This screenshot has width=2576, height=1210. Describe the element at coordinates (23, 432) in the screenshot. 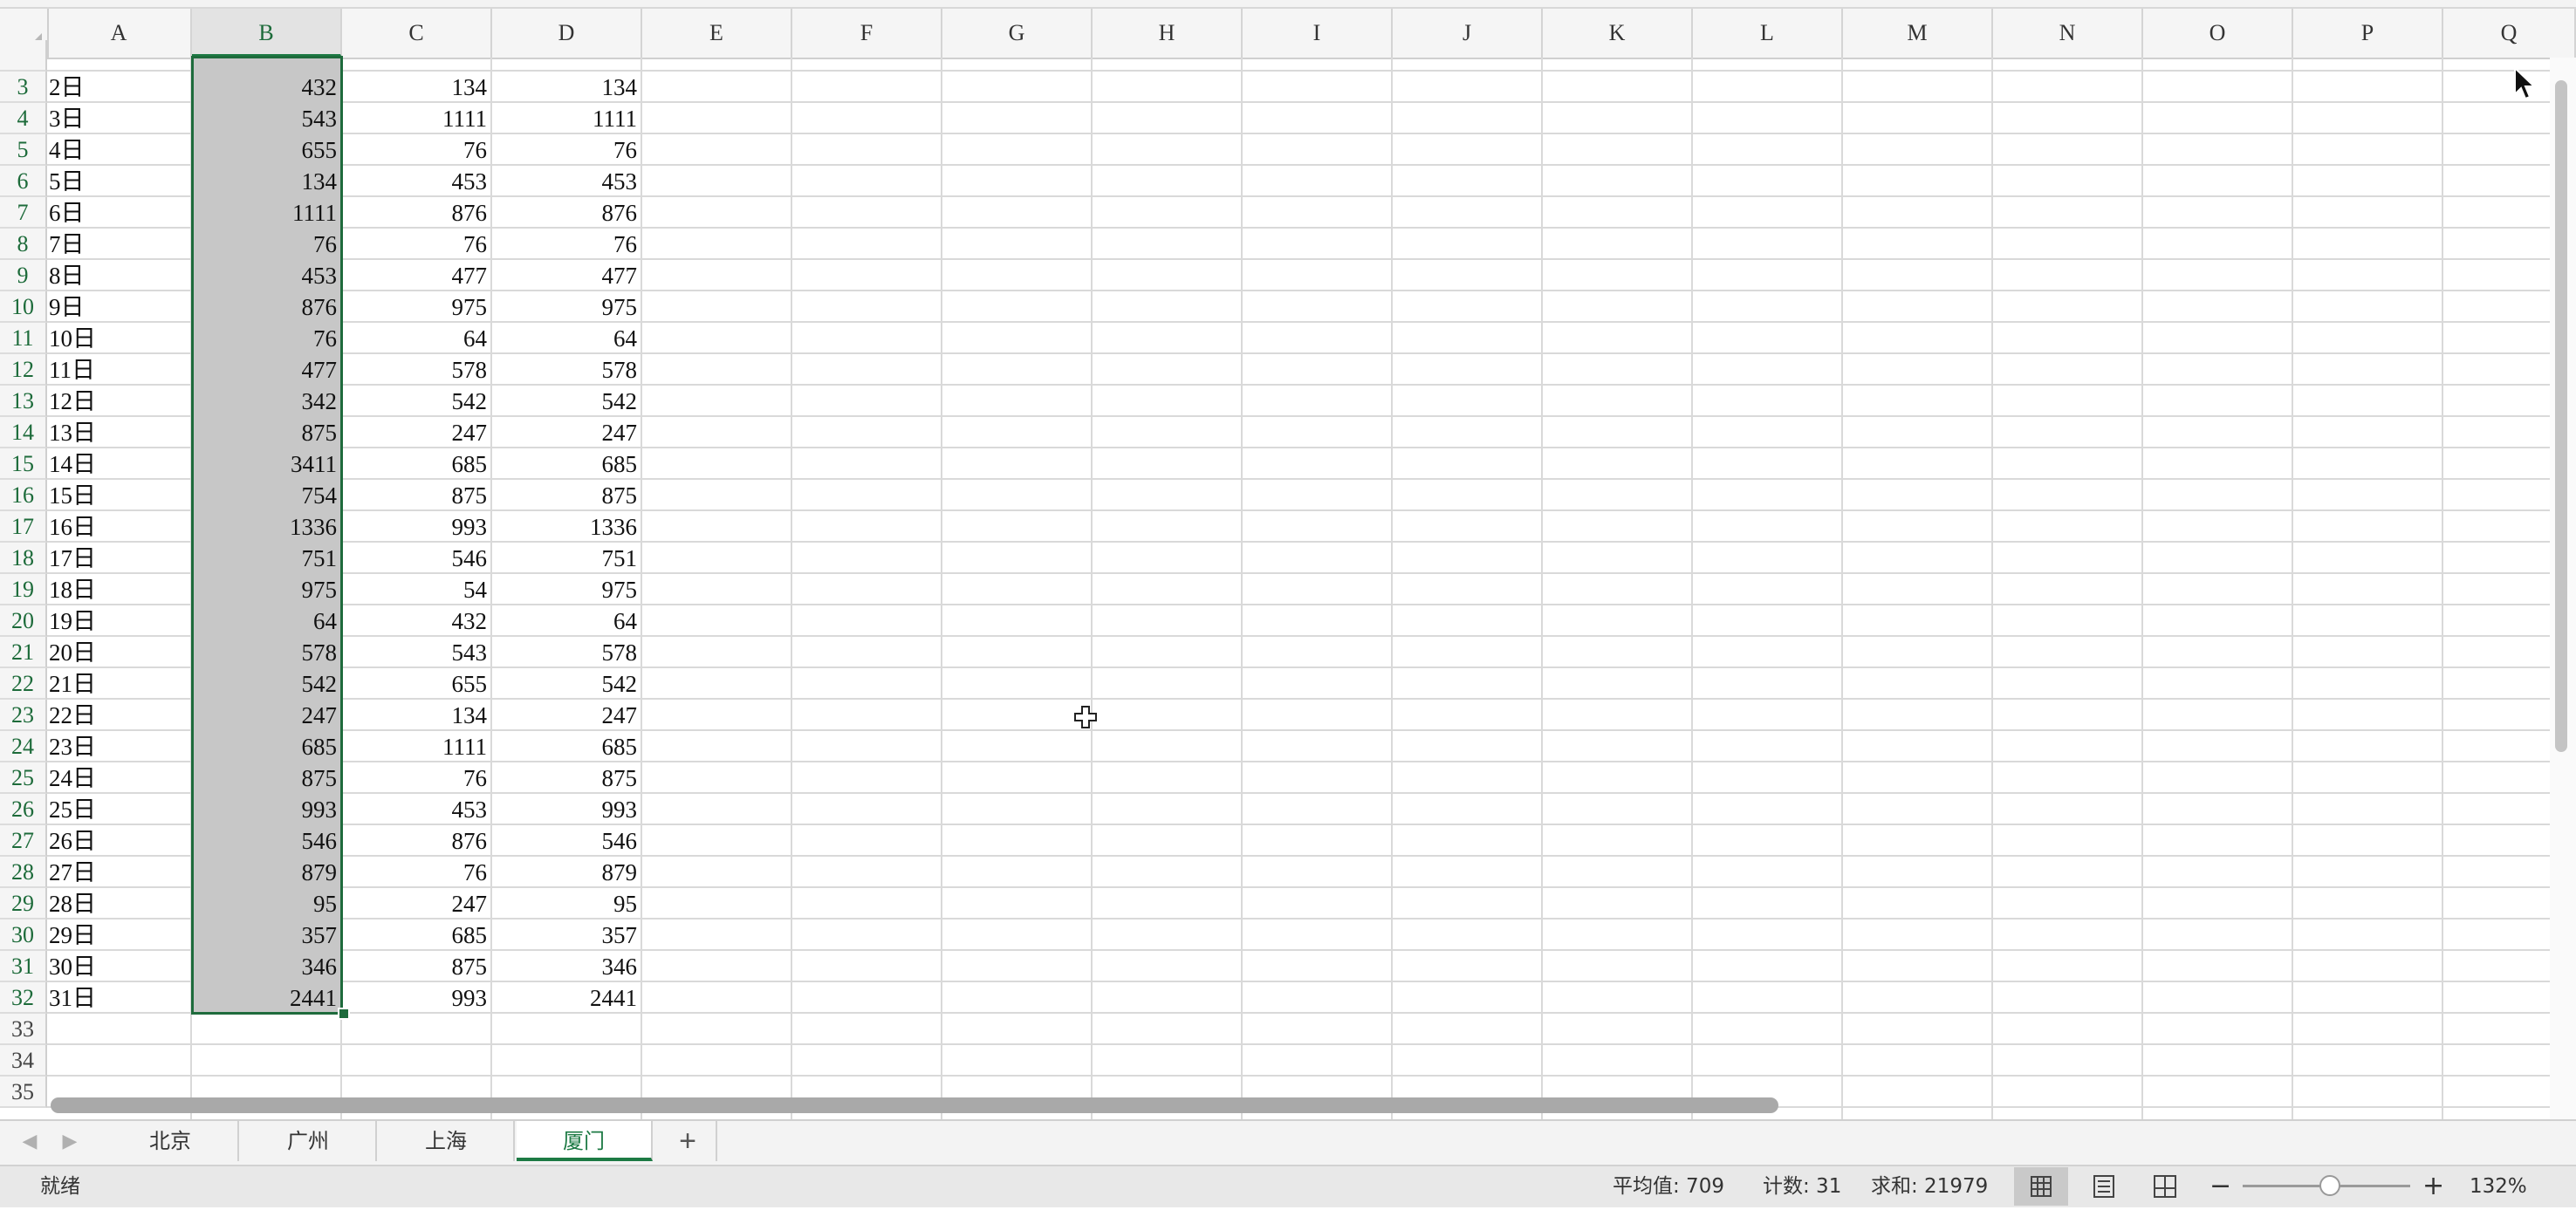

I see `row-header: 14` at that location.